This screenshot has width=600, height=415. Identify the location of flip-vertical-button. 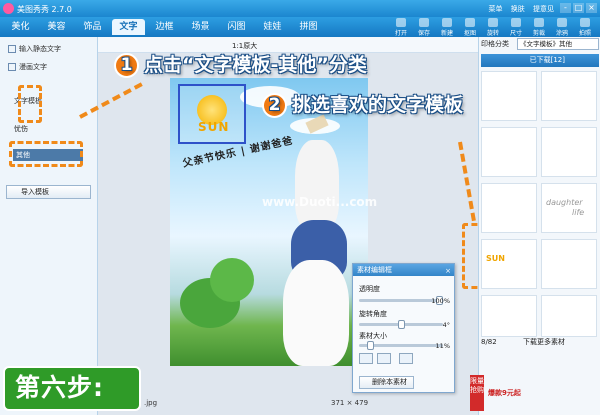
(384, 358).